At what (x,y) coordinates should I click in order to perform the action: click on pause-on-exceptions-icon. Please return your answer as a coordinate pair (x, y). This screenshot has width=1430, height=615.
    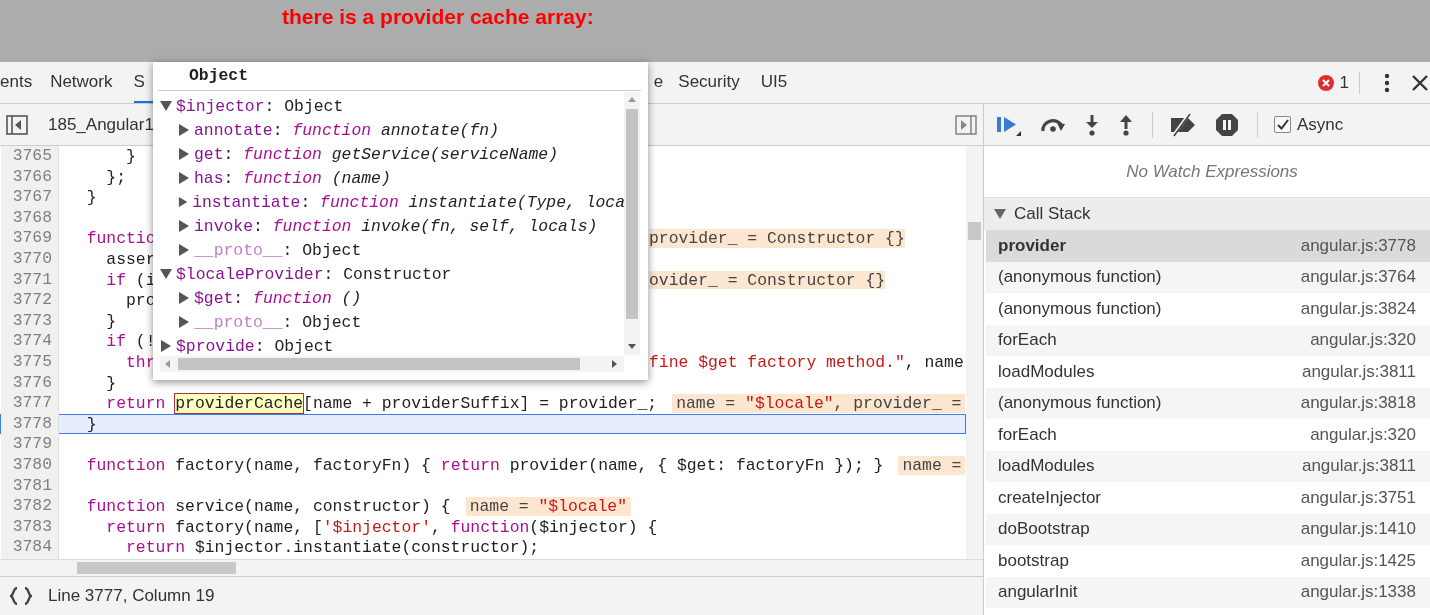
    Looking at the image, I should click on (1227, 124).